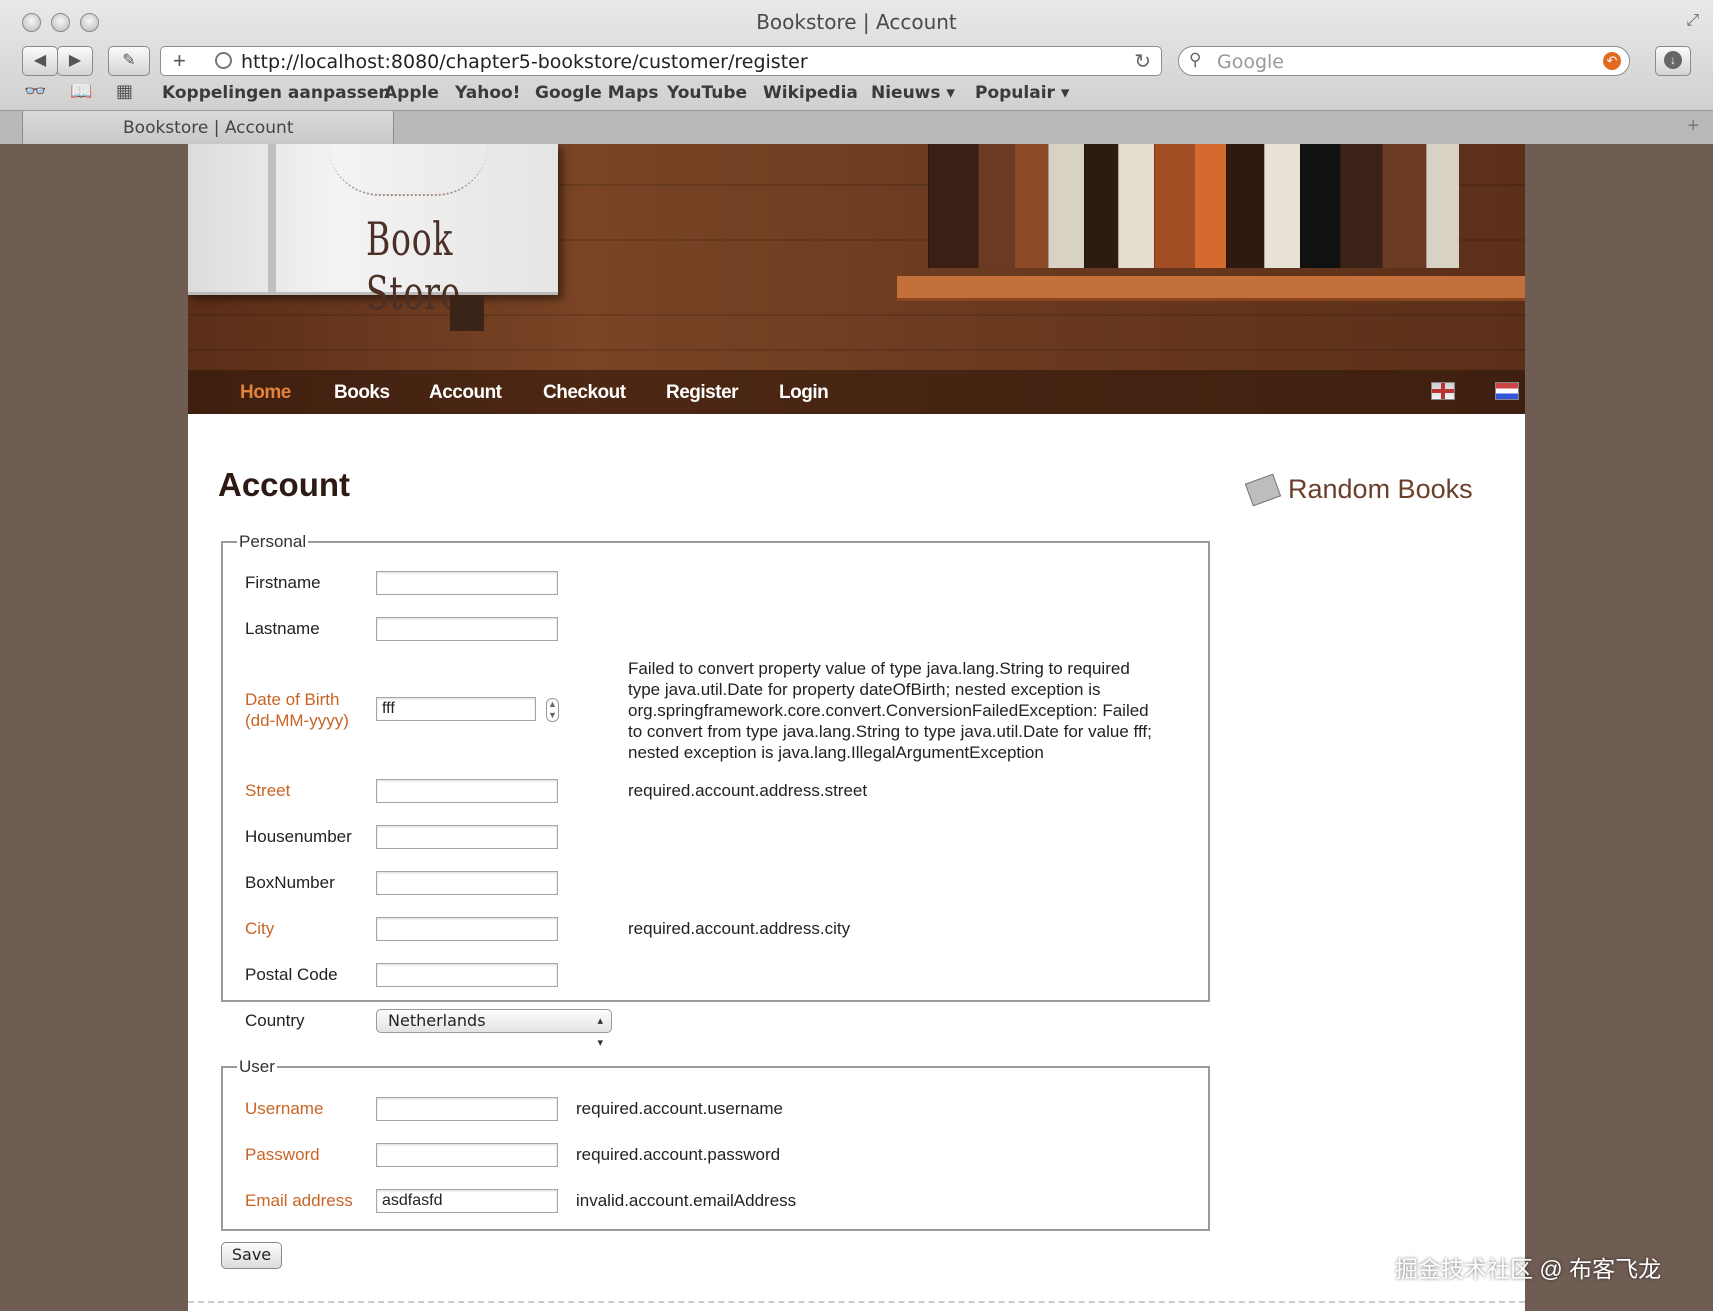 The width and height of the screenshot is (1713, 1311). Describe the element at coordinates (467, 629) in the screenshot. I see `lastname-input` at that location.